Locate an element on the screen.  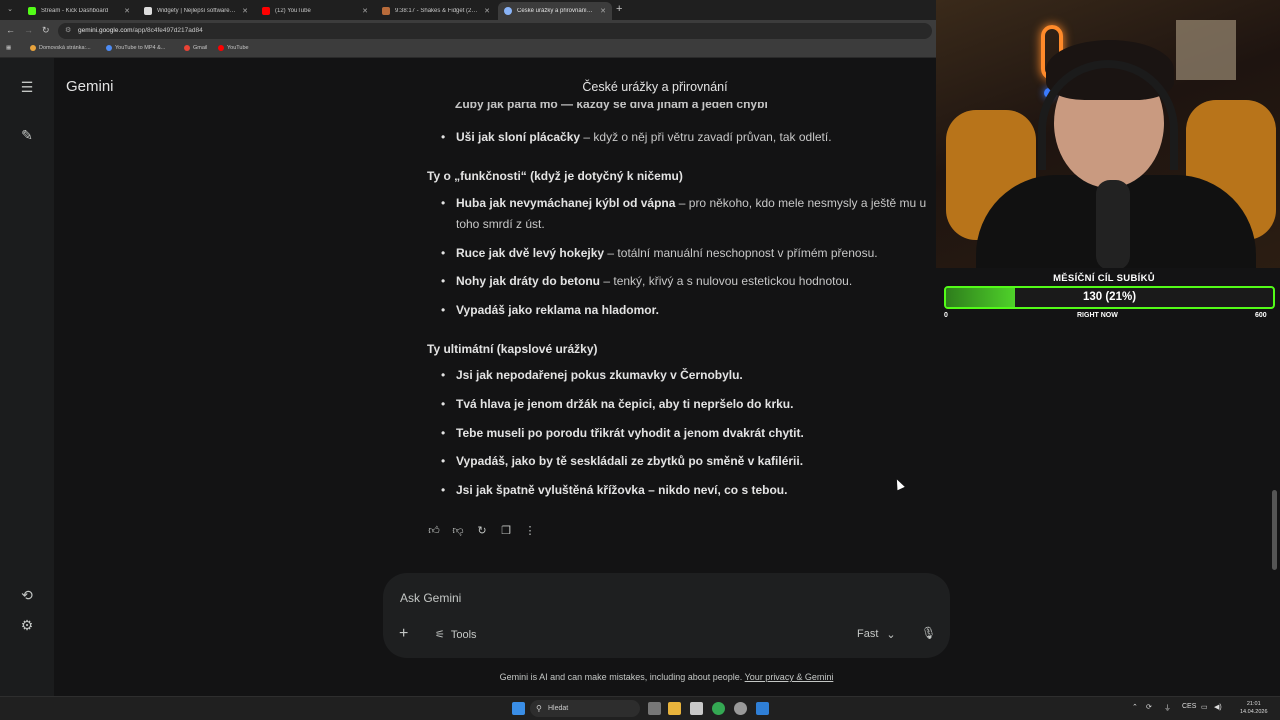
obs-icon is located at coordinates (740, 708).